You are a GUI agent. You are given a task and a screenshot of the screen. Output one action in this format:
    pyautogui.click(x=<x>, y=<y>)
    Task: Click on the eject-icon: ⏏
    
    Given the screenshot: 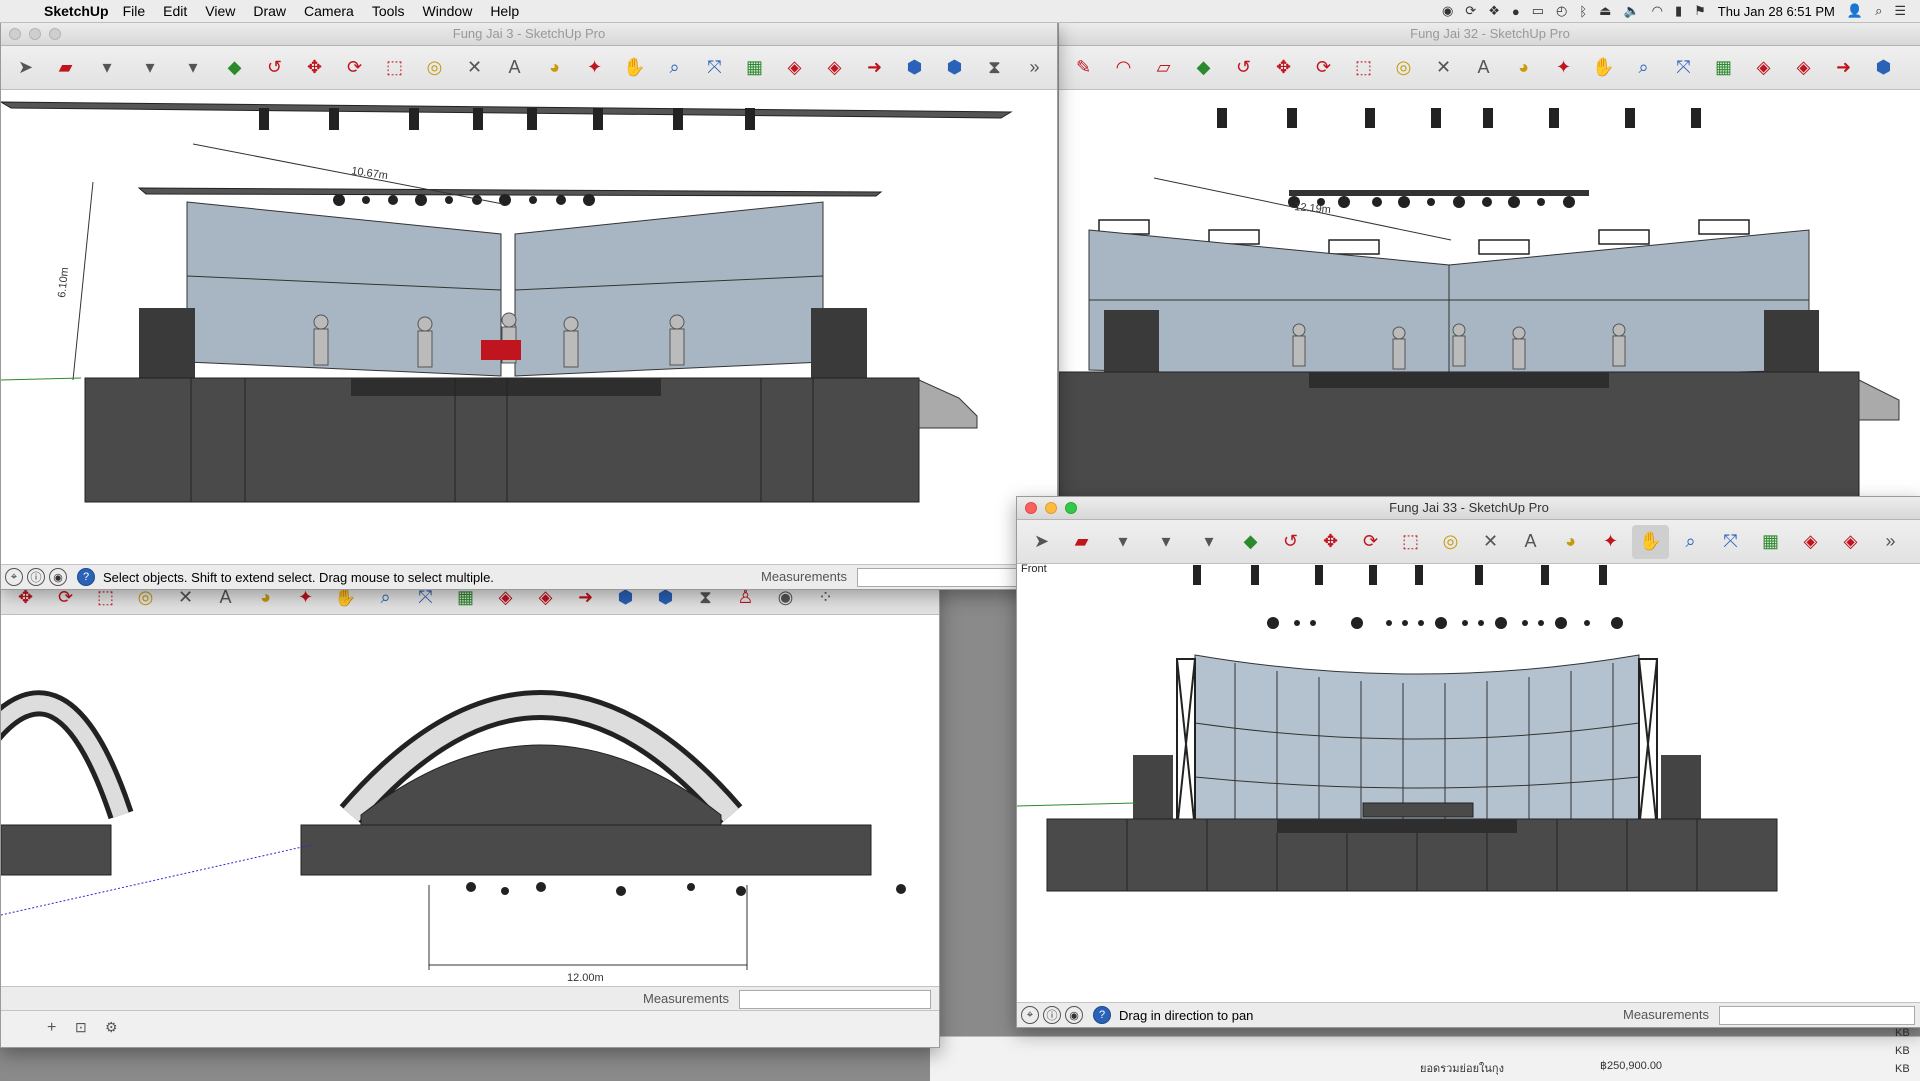 What is the action you would take?
    pyautogui.click(x=1605, y=11)
    